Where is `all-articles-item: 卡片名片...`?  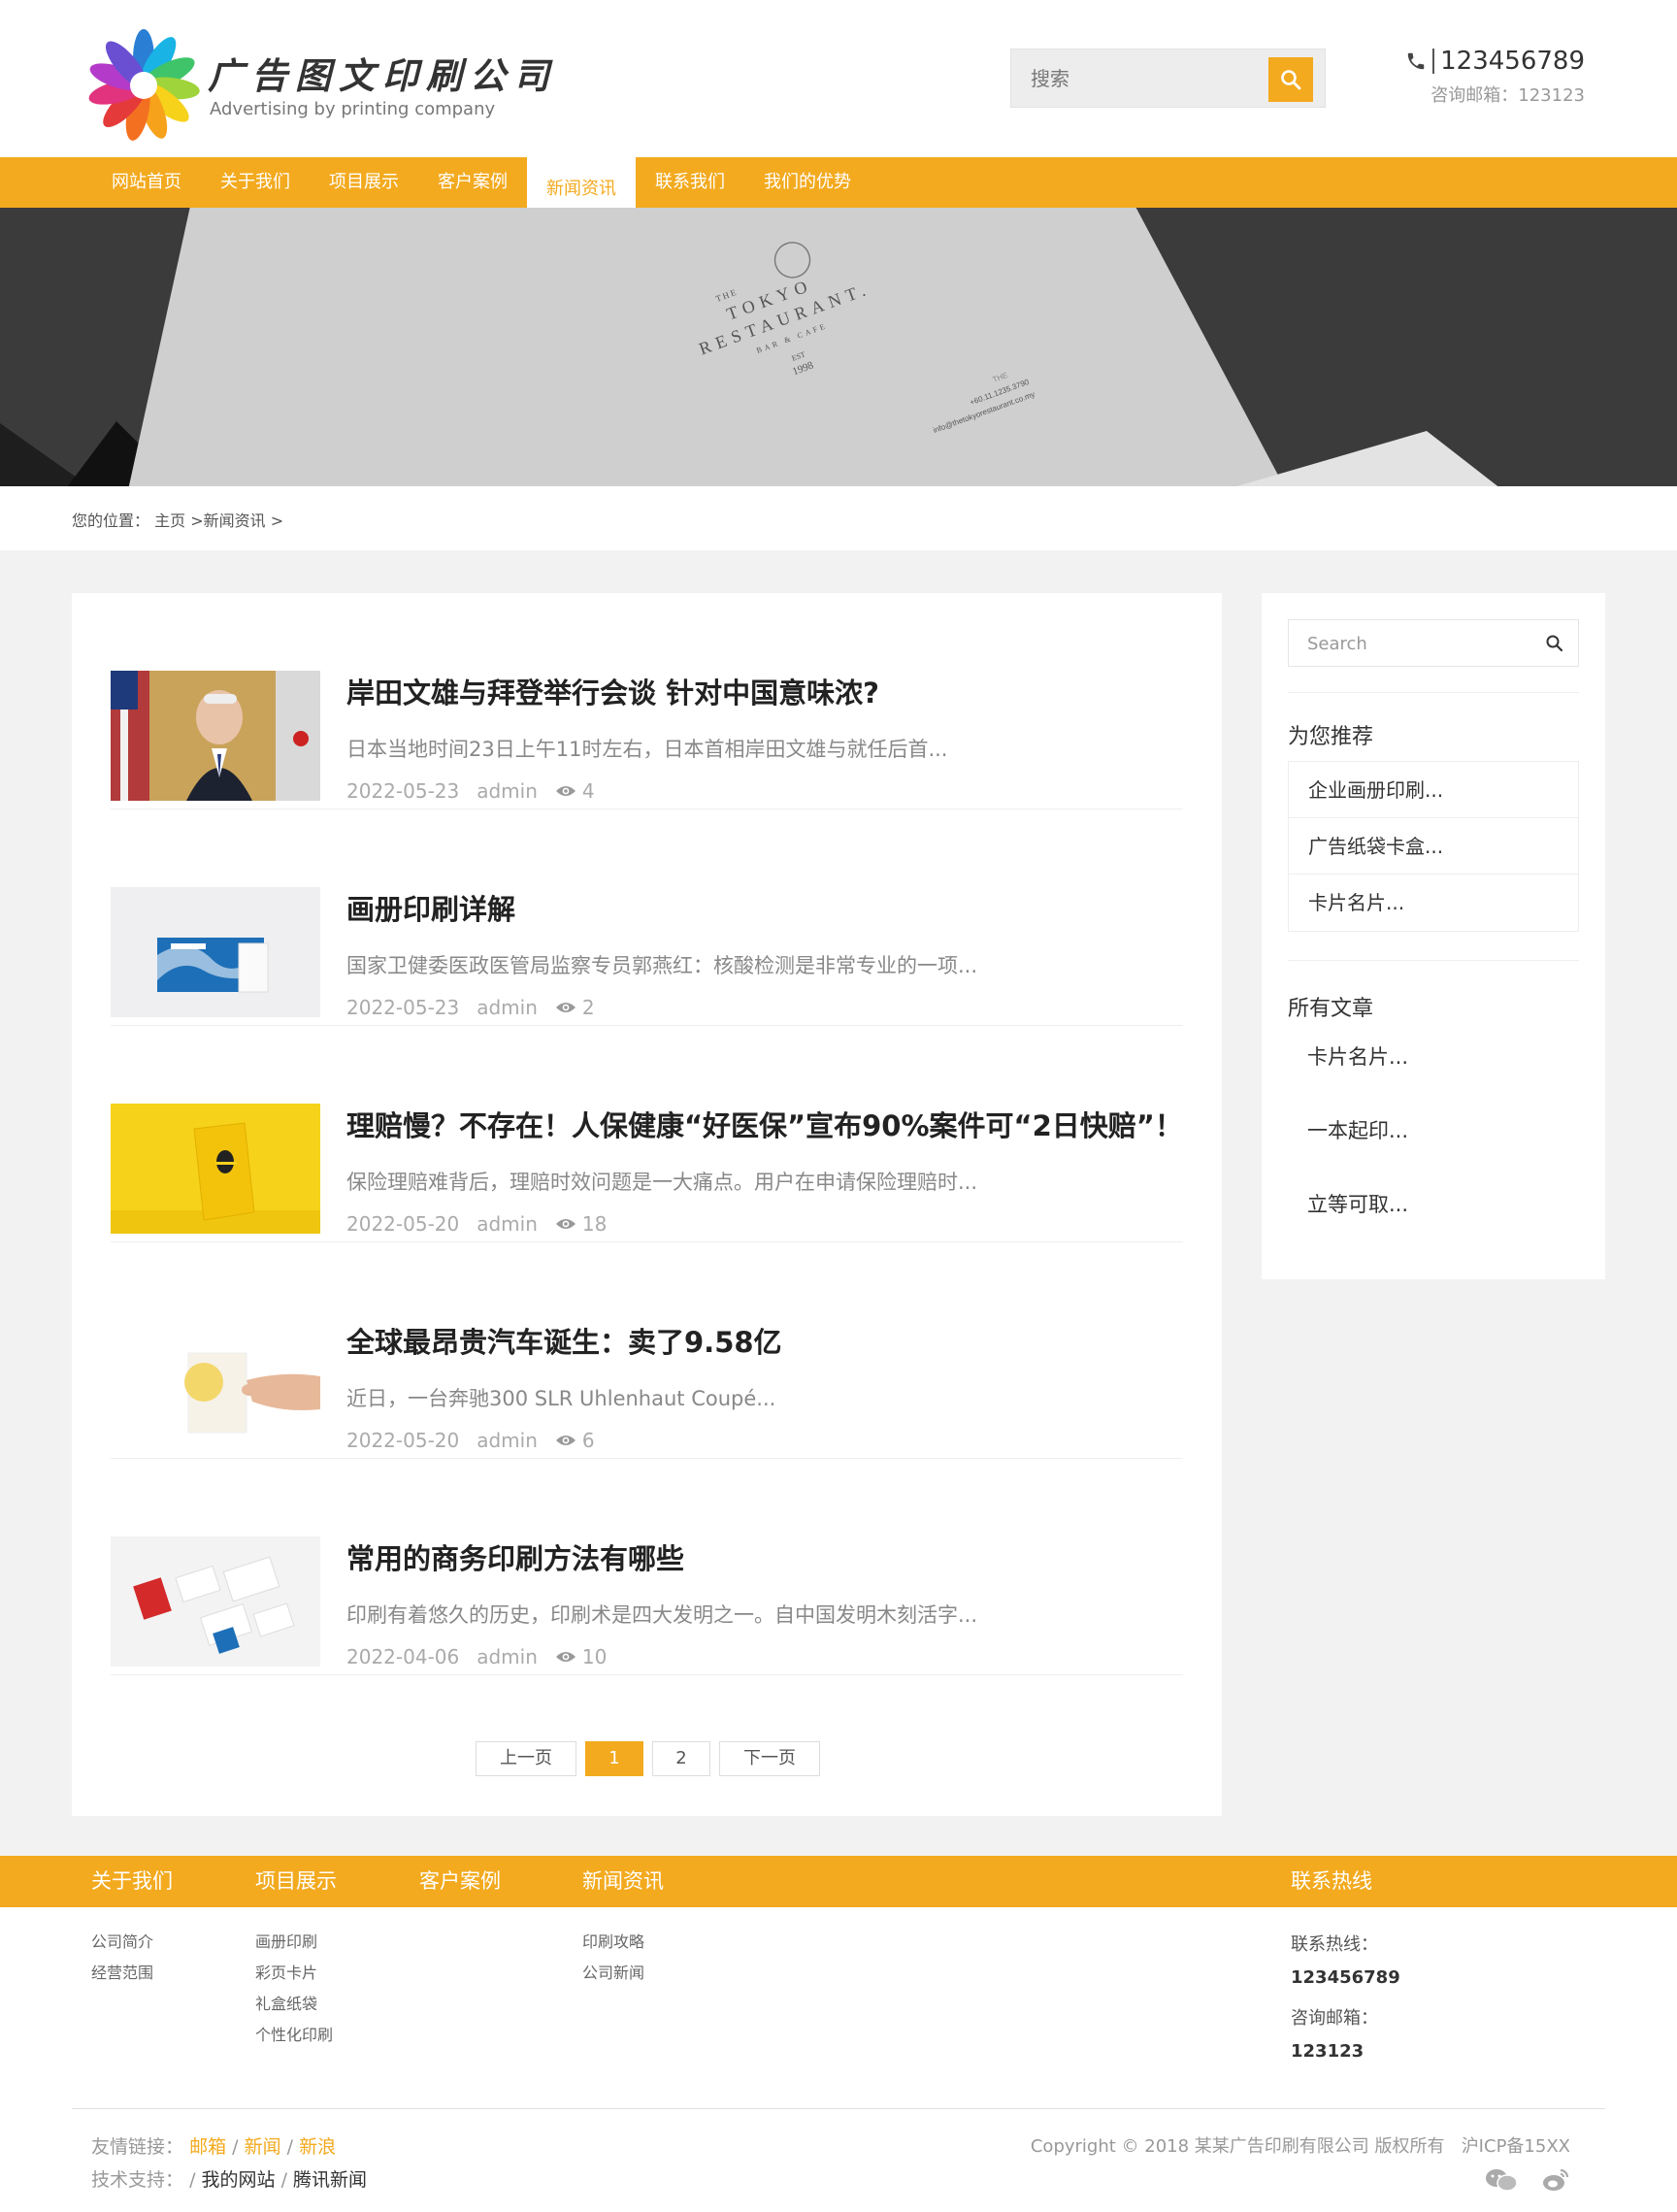 all-articles-item: 卡片名片... is located at coordinates (1357, 1078).